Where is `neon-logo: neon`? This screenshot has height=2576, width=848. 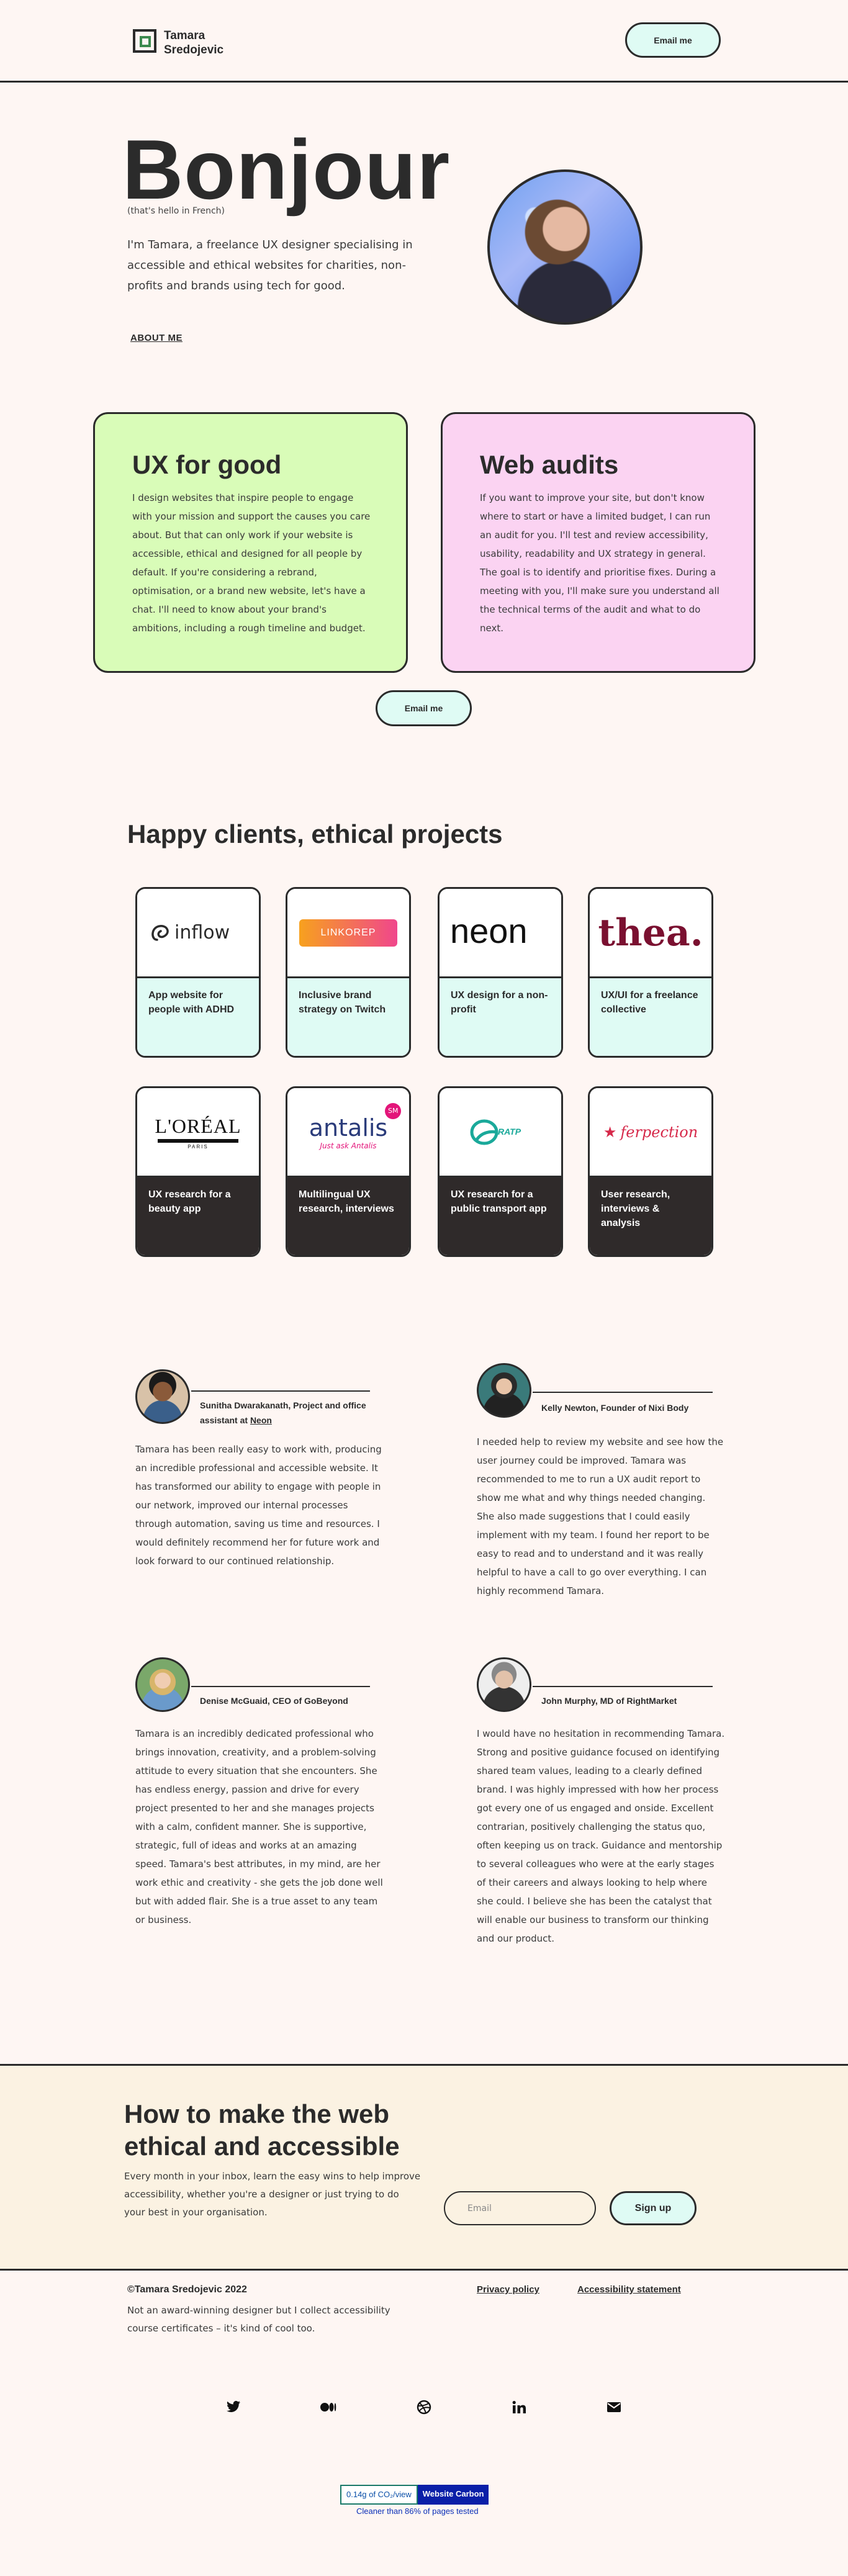 neon-logo: neon is located at coordinates (501, 933).